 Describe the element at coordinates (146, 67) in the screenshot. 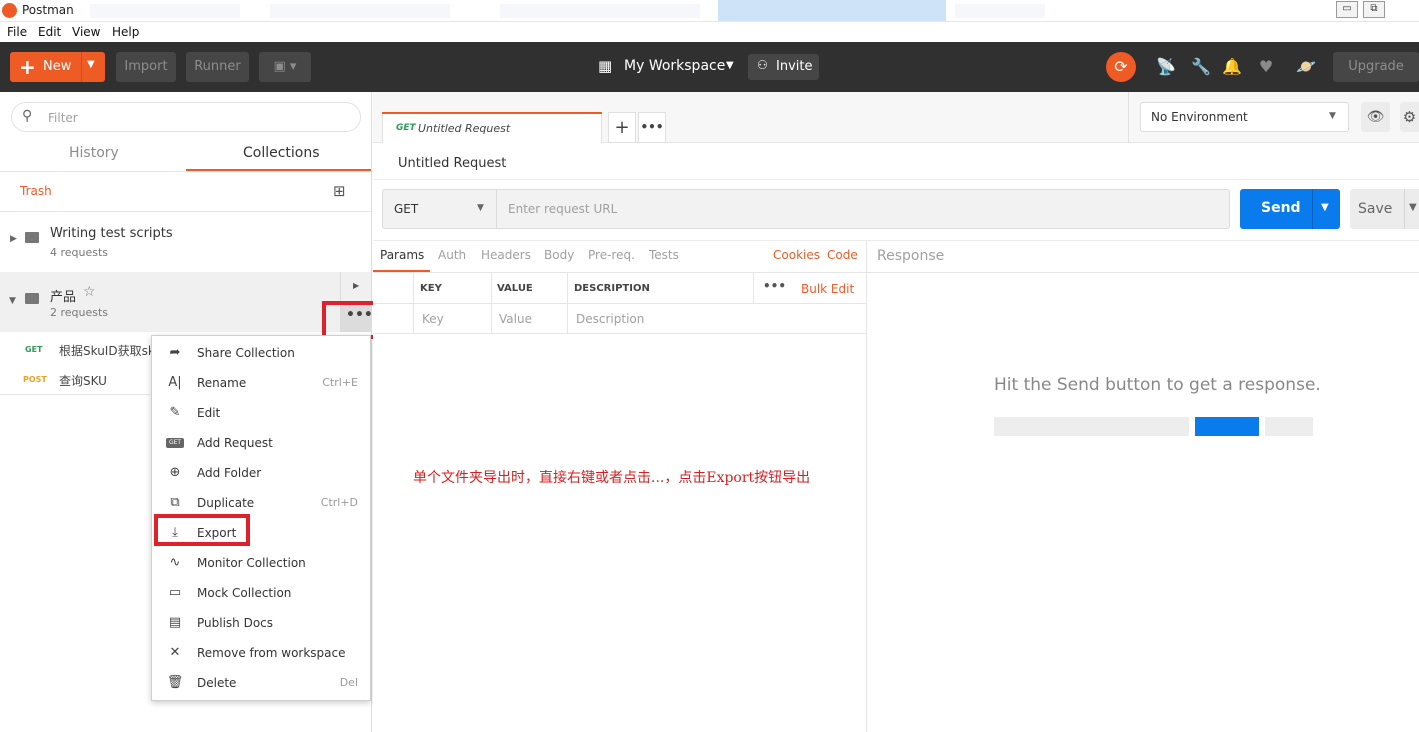

I see `import-button: Import` at that location.